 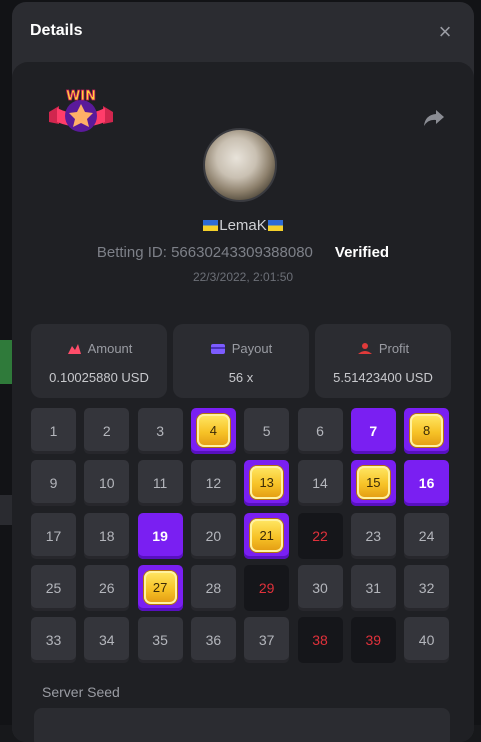 I want to click on keno-cell-2: 2, so click(x=106, y=431).